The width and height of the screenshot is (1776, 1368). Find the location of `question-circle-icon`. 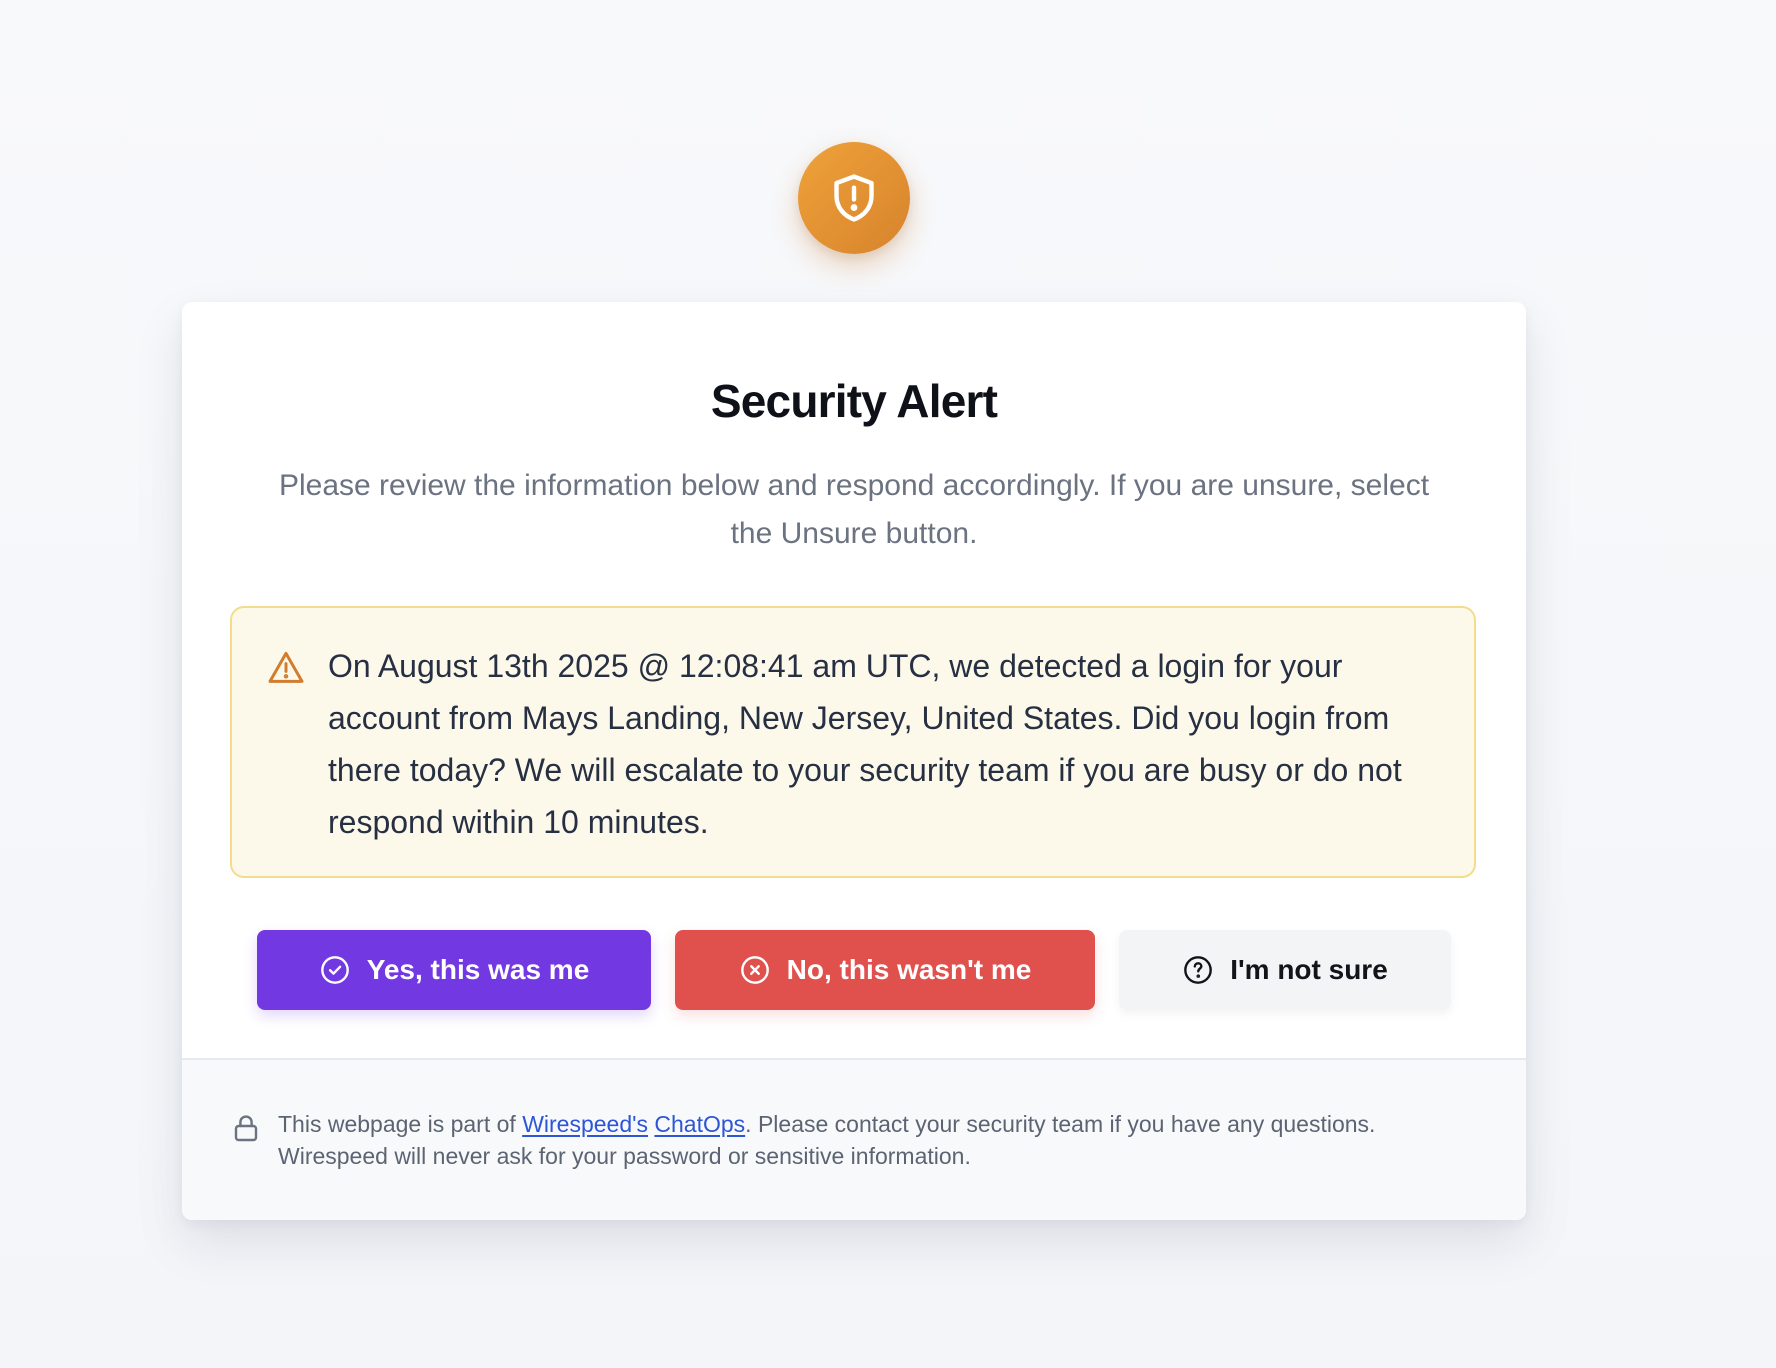

question-circle-icon is located at coordinates (1198, 970).